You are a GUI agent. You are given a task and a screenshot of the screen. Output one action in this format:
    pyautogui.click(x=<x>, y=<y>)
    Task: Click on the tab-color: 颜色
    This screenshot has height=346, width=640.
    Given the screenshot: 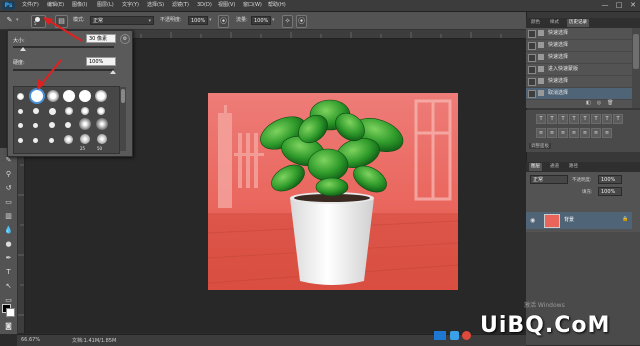 What is the action you would take?
    pyautogui.click(x=535, y=23)
    